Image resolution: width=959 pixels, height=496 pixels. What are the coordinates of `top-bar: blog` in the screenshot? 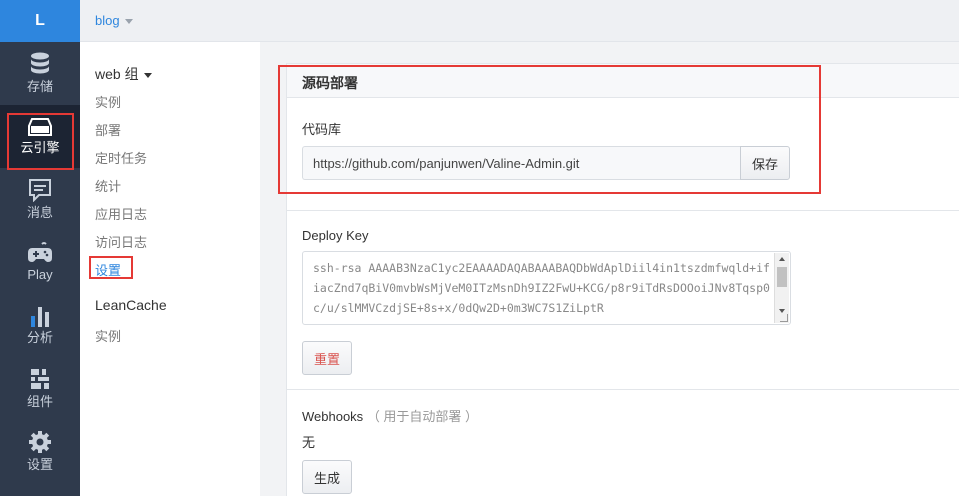 It's located at (519, 21).